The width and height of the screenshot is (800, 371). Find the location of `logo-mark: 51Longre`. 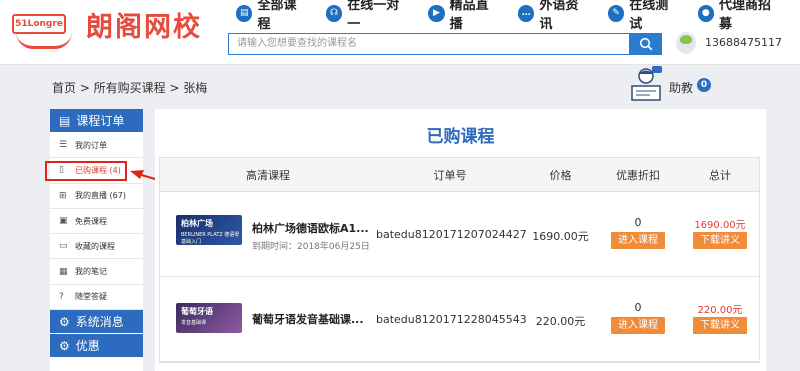

logo-mark: 51Longre is located at coordinates (43, 28).